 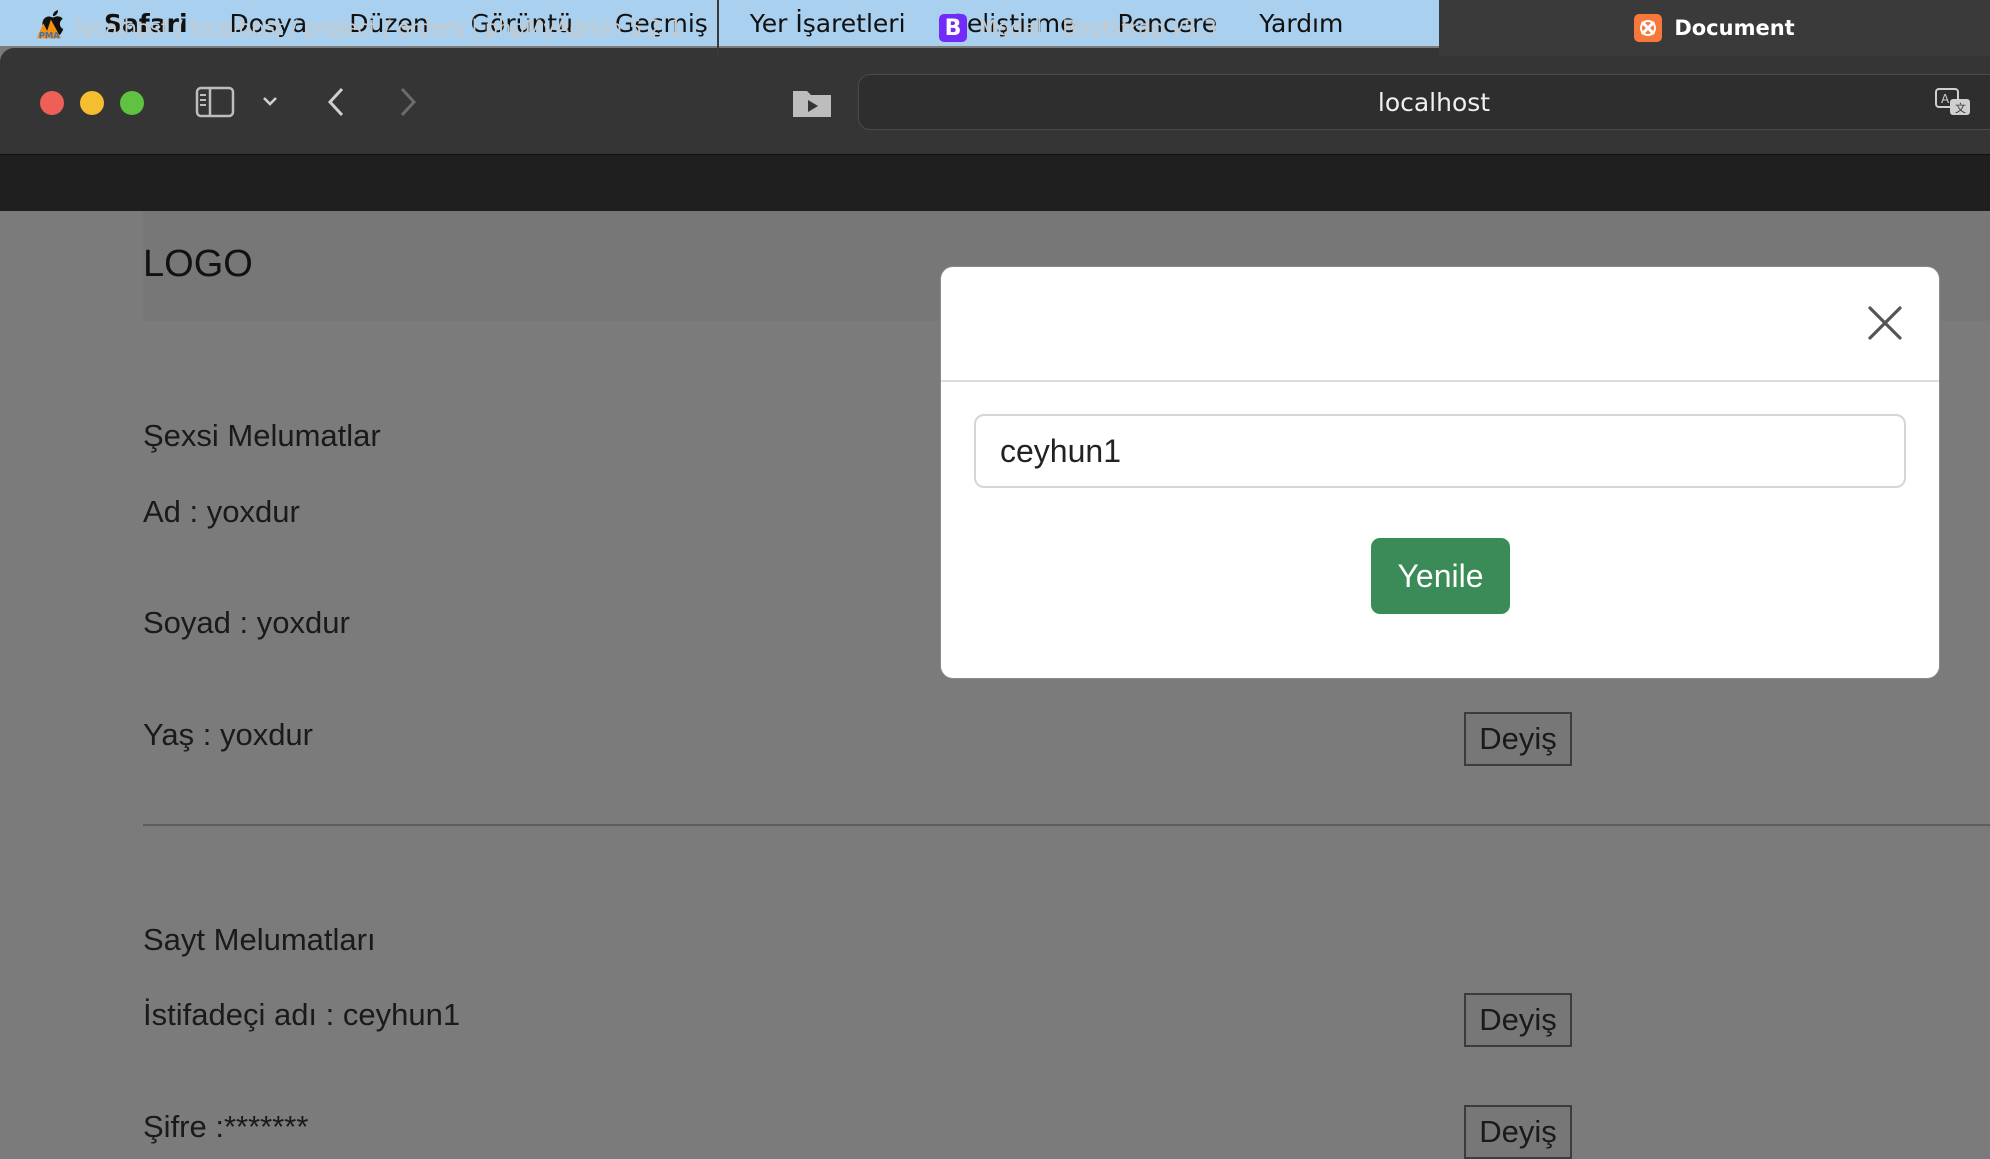 I want to click on tab-label: Document, so click(x=1734, y=28).